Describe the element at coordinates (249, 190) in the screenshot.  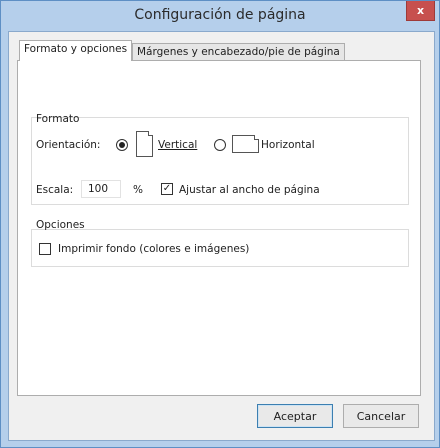
I see `fit-width-label: Ajustar al ancho de página` at that location.